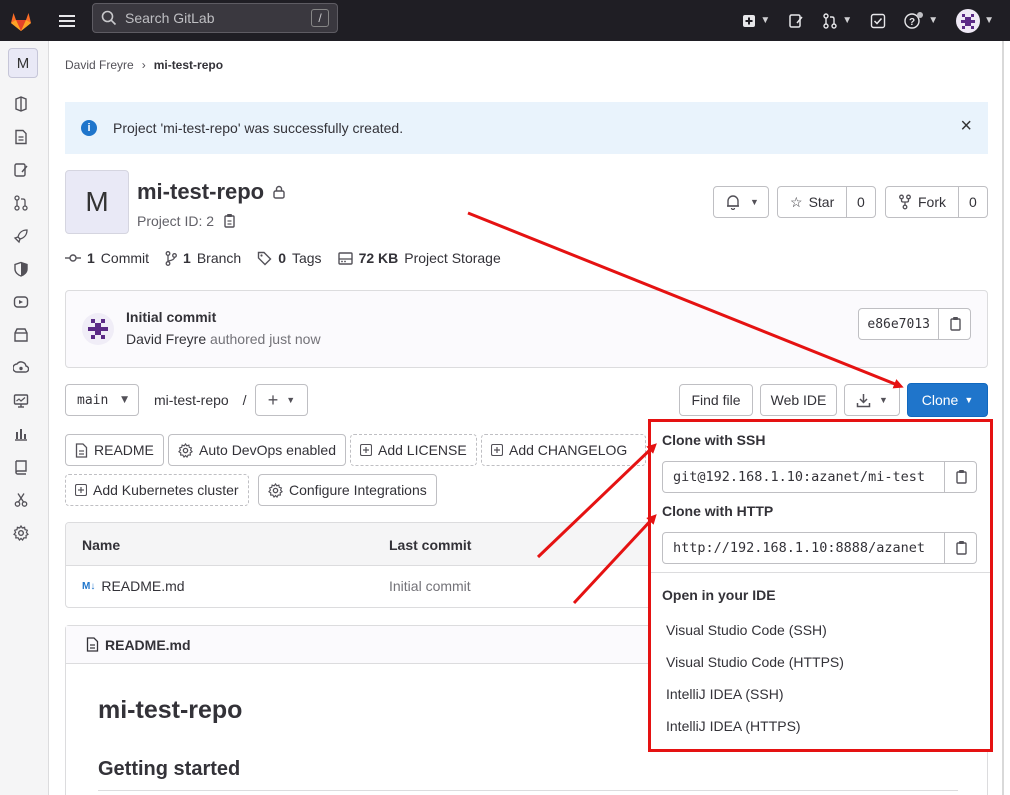  I want to click on clone-http-field: http://192.168.1.10:8888/azanet, so click(819, 548).